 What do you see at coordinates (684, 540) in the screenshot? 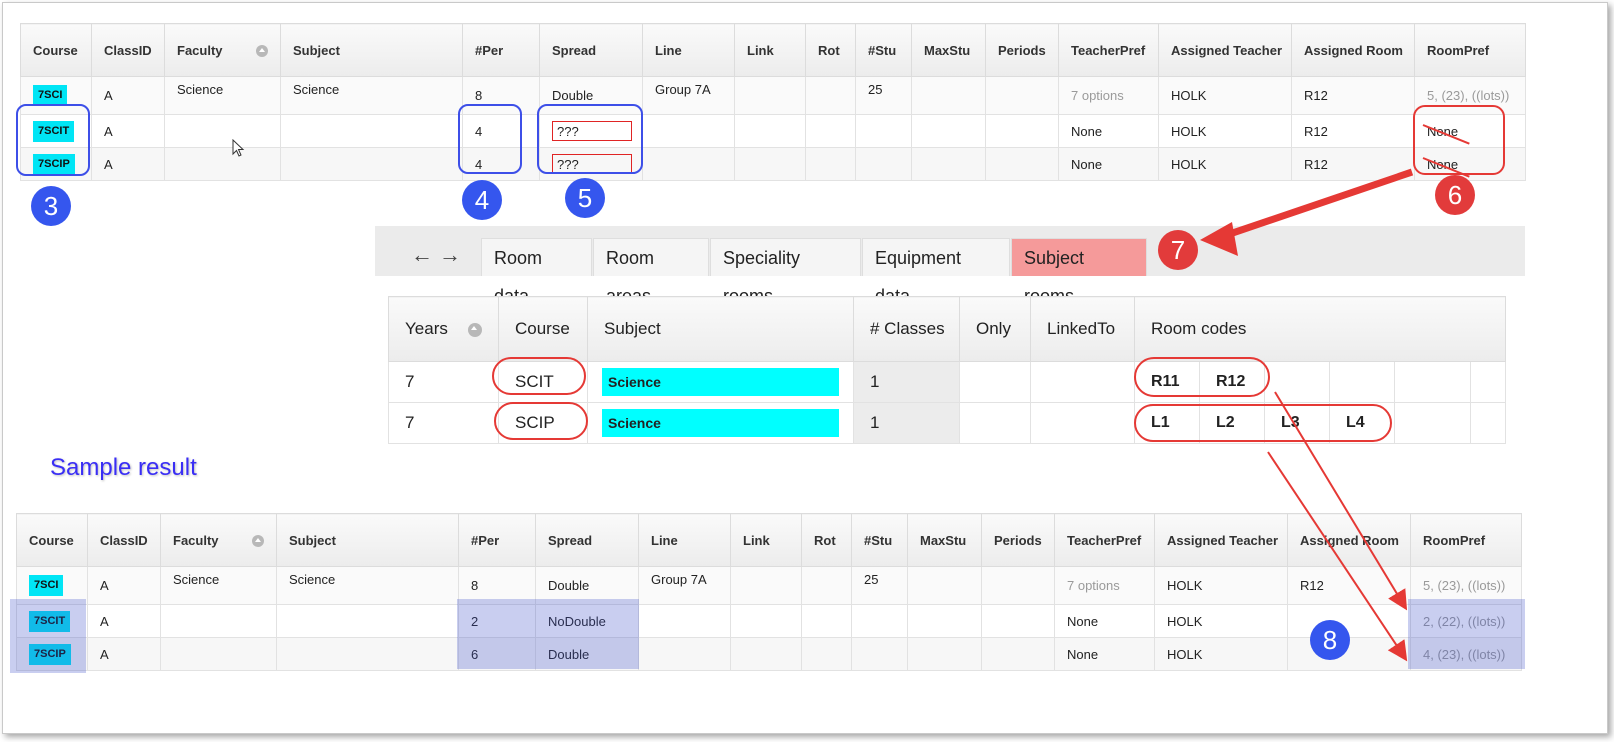
I see `col-line: Line` at bounding box center [684, 540].